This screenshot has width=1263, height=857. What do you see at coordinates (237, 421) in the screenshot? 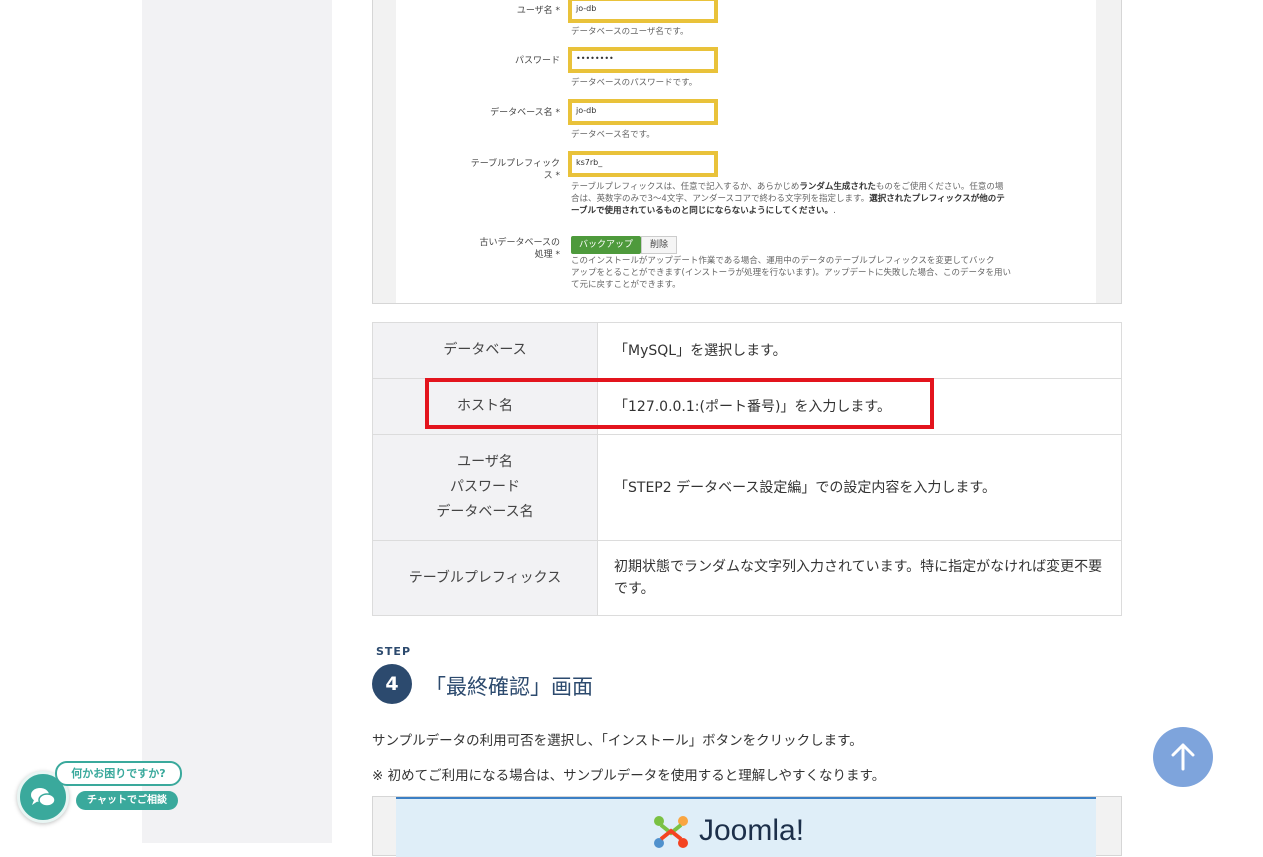
I see `sidebar-background` at bounding box center [237, 421].